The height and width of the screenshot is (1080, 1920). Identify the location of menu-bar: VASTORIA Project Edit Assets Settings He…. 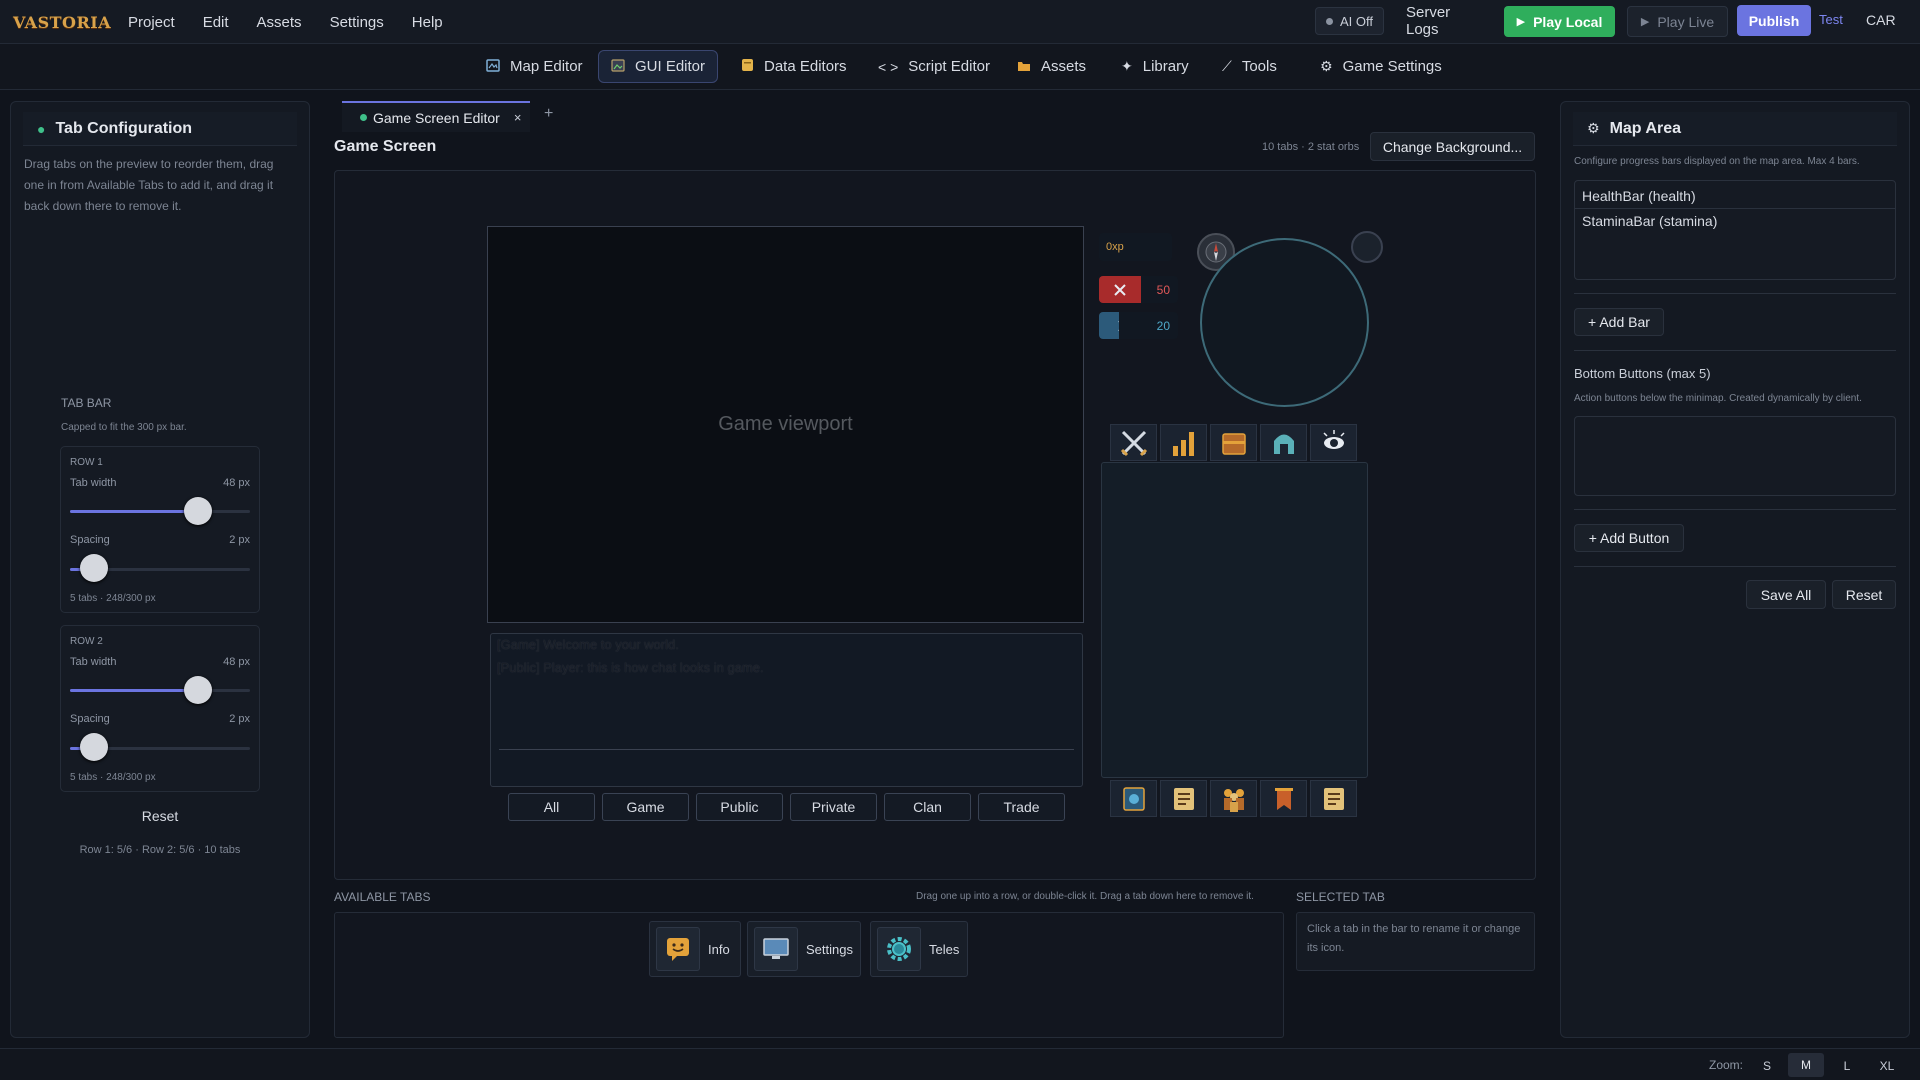
(960, 22).